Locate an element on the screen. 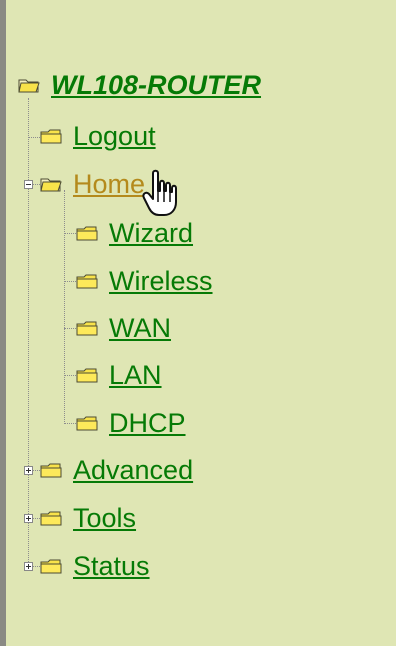 The height and width of the screenshot is (646, 403). tree-item-logout: Logout is located at coordinates (98, 136).